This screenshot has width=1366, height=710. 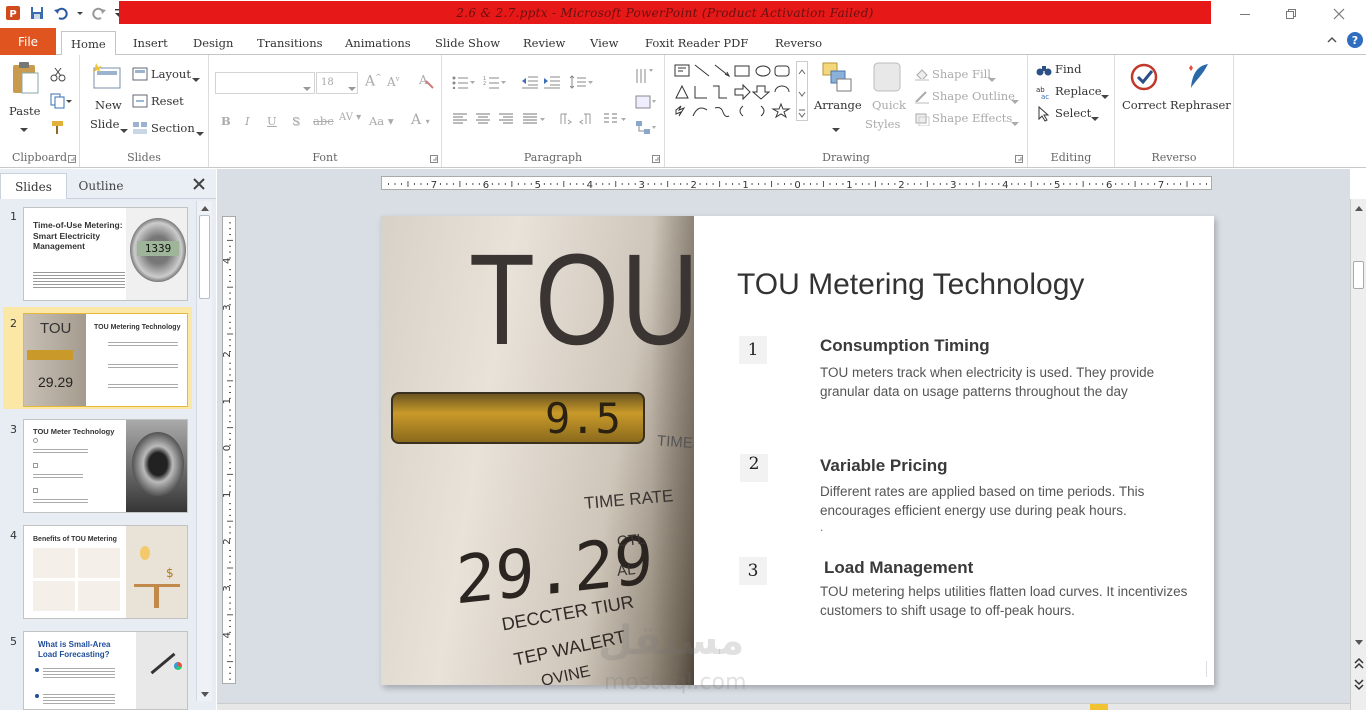 I want to click on columns-icon, so click(x=615, y=120).